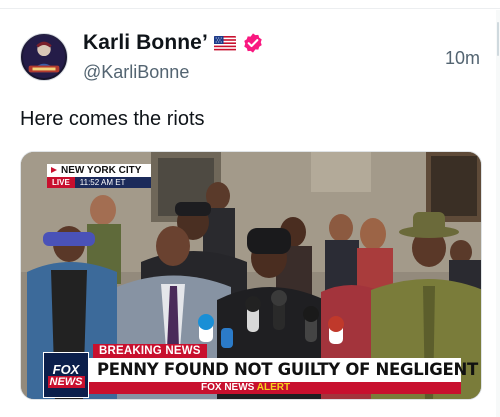  What do you see at coordinates (66, 369) in the screenshot?
I see `network-logo-line1: FOX` at bounding box center [66, 369].